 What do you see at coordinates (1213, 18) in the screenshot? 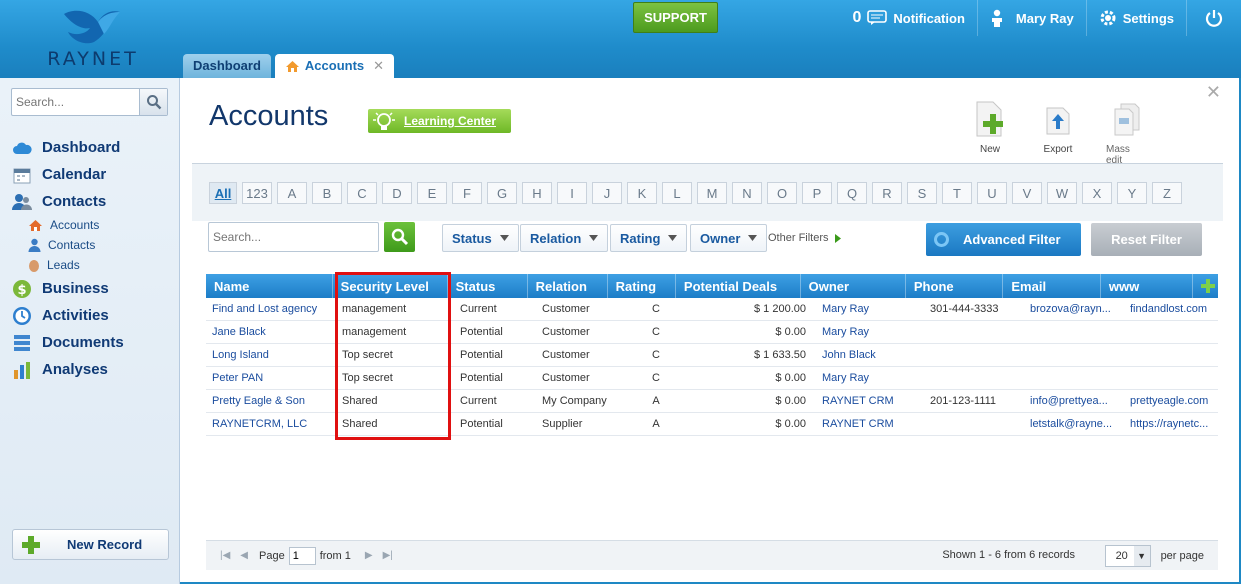
I see `logout-button` at bounding box center [1213, 18].